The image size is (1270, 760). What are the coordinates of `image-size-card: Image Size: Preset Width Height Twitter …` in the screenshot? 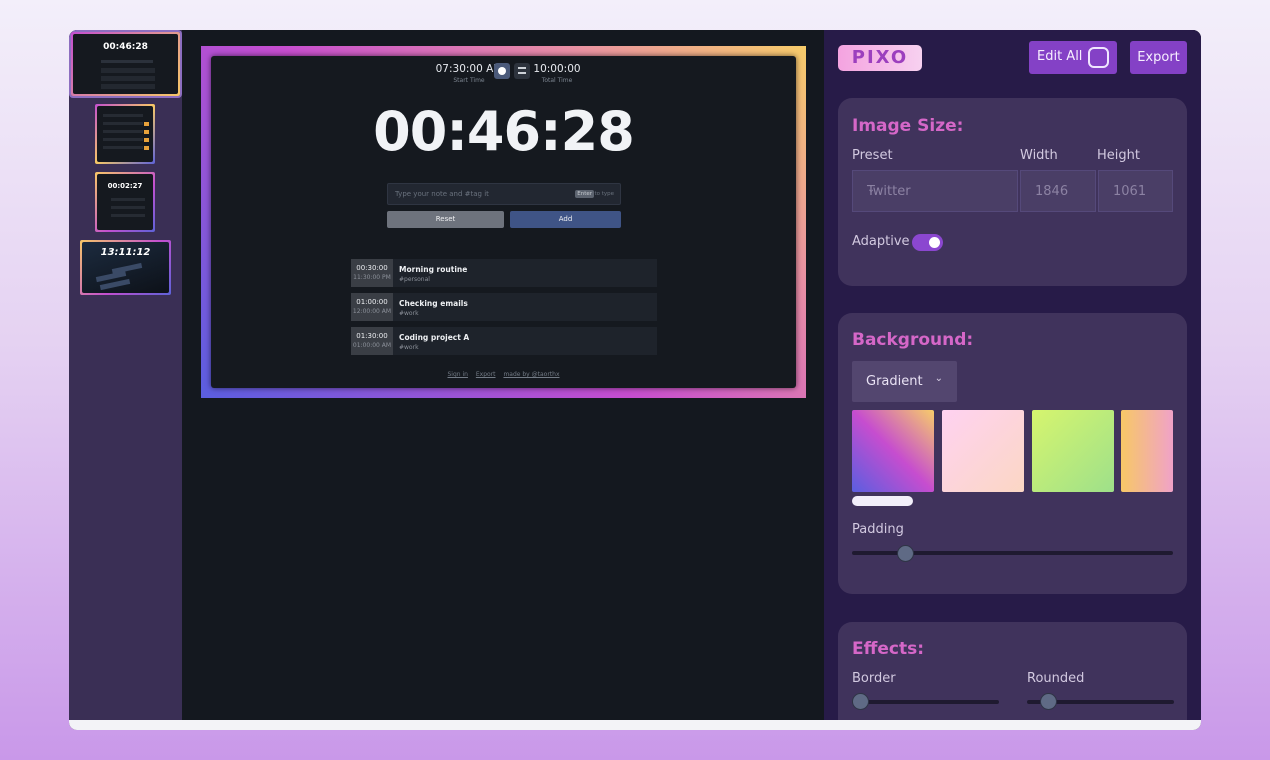 It's located at (1012, 192).